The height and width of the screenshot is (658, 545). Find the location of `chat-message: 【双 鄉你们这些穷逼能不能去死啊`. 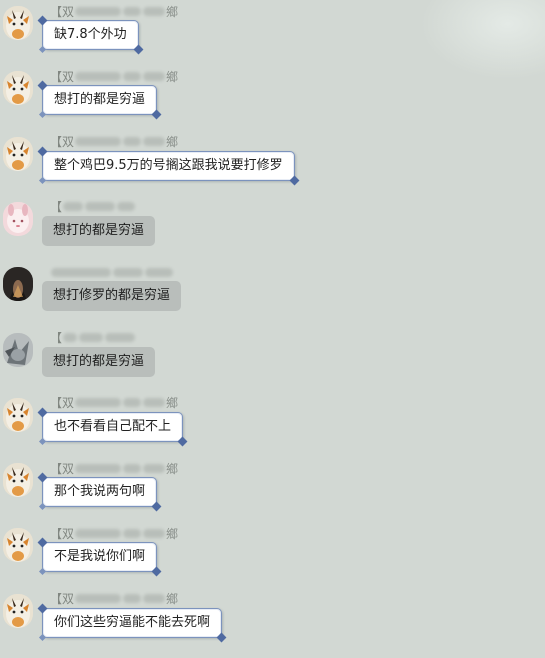

chat-message: 【双 鄉你们这些穷逼能不能去死啊 is located at coordinates (272, 622).